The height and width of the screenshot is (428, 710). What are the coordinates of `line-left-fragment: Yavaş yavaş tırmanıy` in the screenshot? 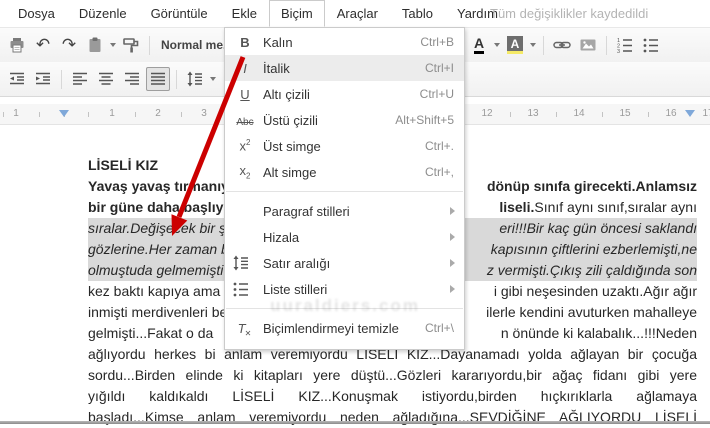 It's located at (158, 186).